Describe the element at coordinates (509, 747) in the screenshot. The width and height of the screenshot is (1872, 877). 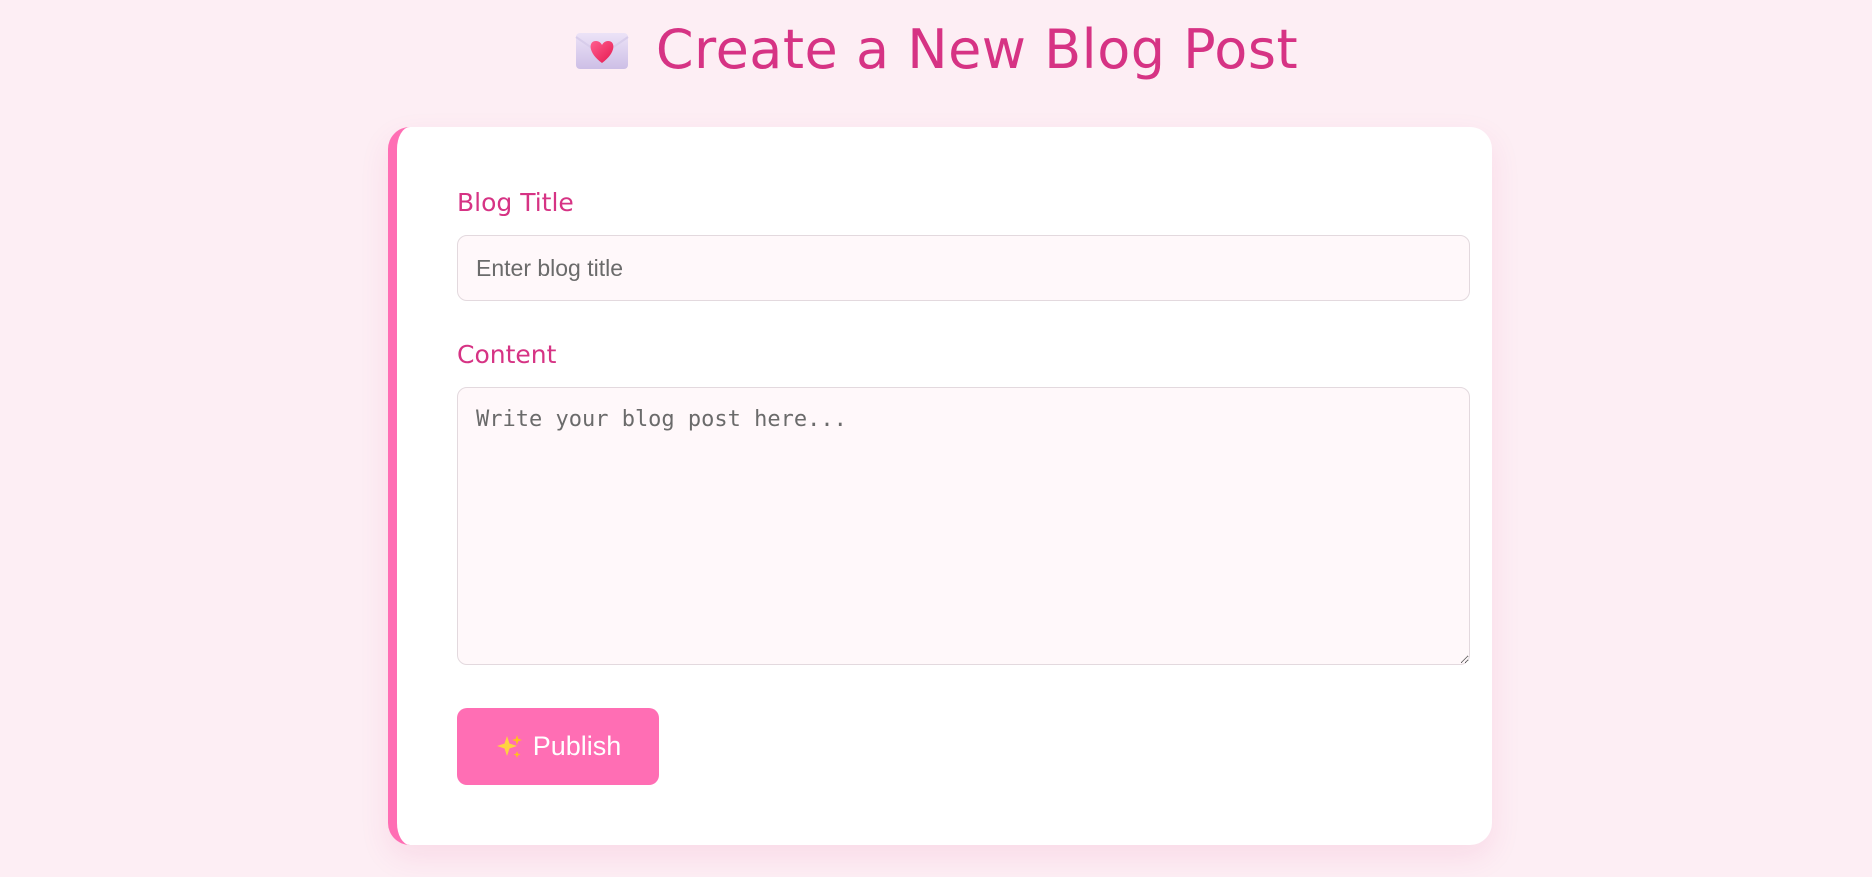
I see `sparkles-icon` at that location.